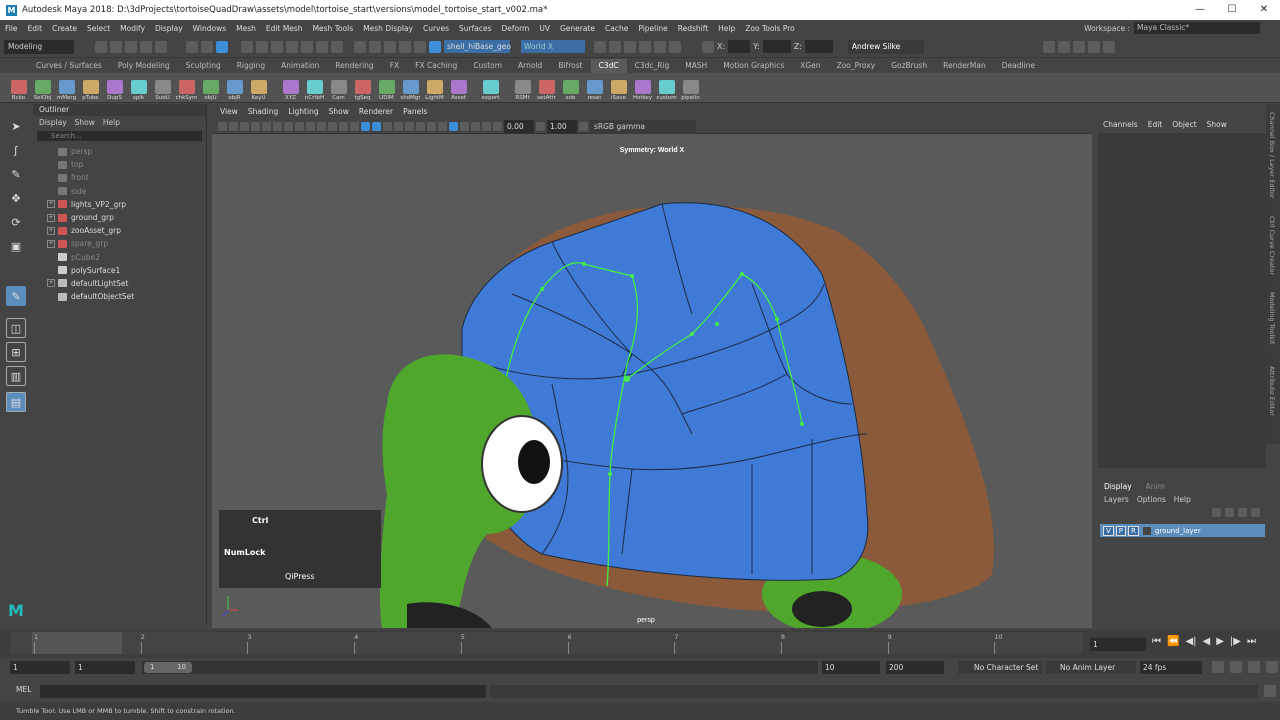 This screenshot has height=720, width=1280. What do you see at coordinates (203, 66) in the screenshot?
I see `shelf-tab-sculpting: Sculpting` at bounding box center [203, 66].